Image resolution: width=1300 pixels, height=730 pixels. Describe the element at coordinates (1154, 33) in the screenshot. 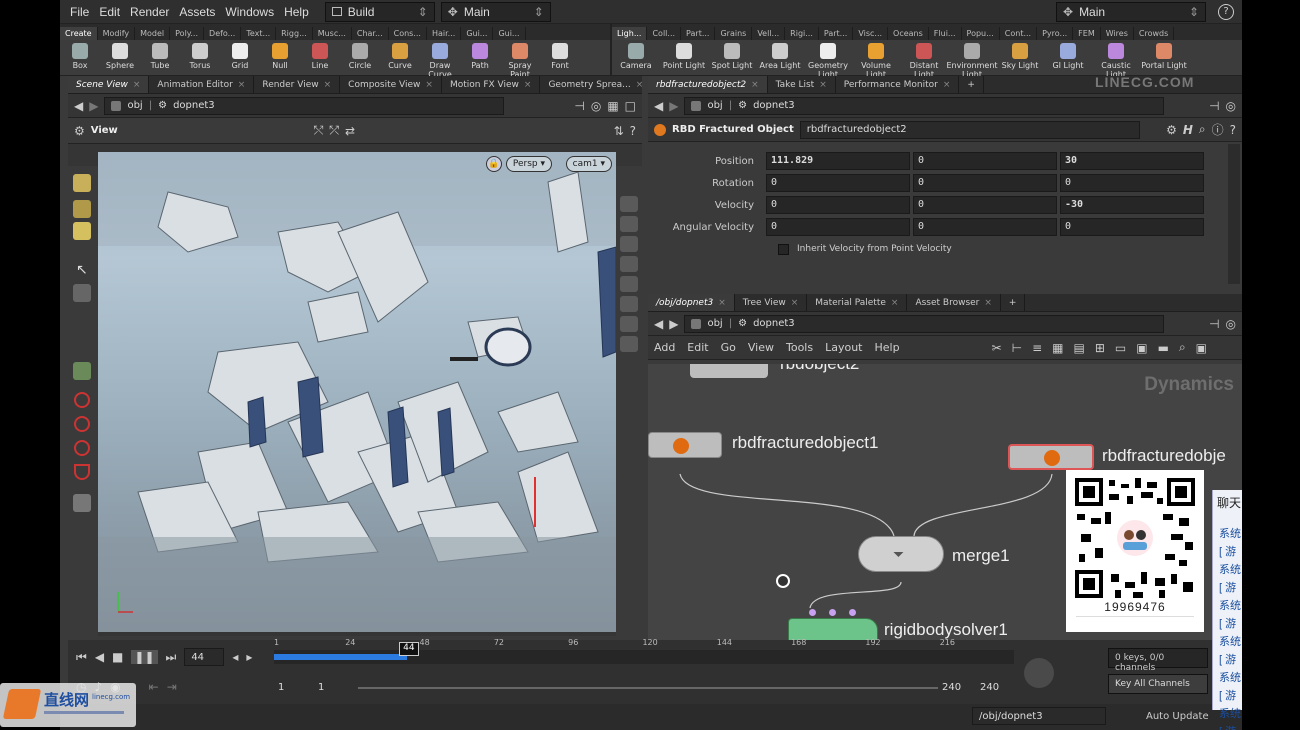

I see `shelf-tab-crowds: Crowds` at that location.